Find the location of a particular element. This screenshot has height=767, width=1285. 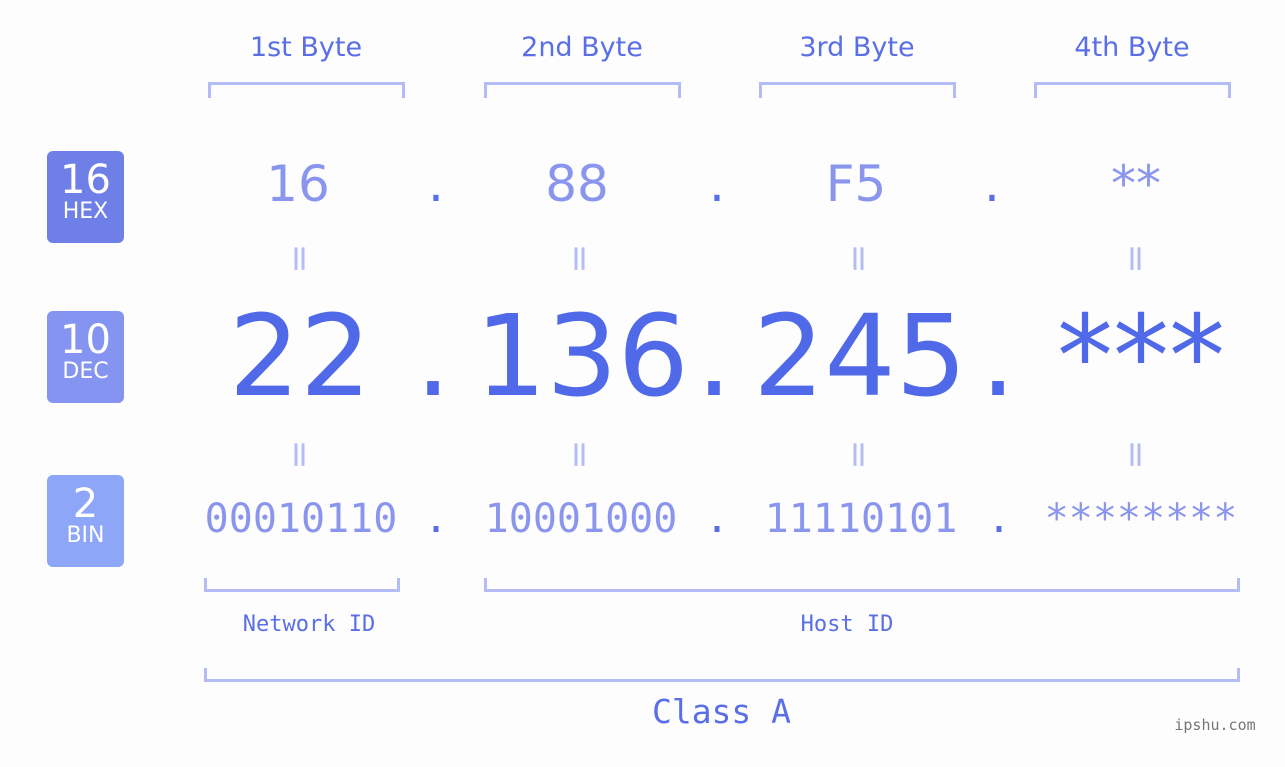

host-id-label: Host ID is located at coordinates (847, 624).